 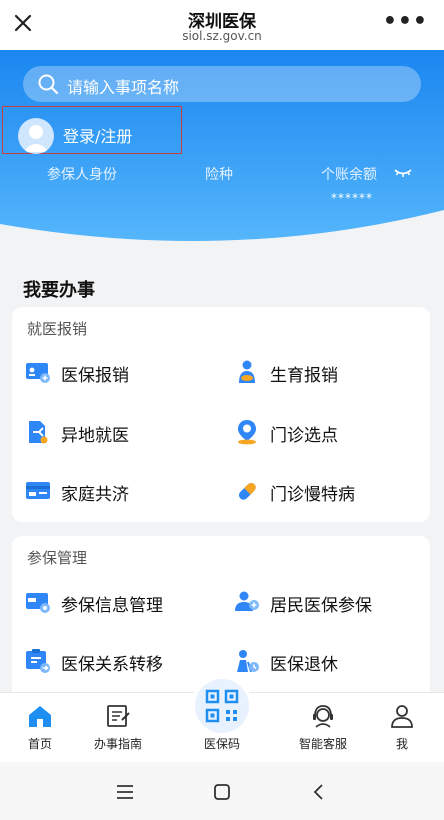 I want to click on service-label: 门诊慢特病, so click(x=312, y=495).